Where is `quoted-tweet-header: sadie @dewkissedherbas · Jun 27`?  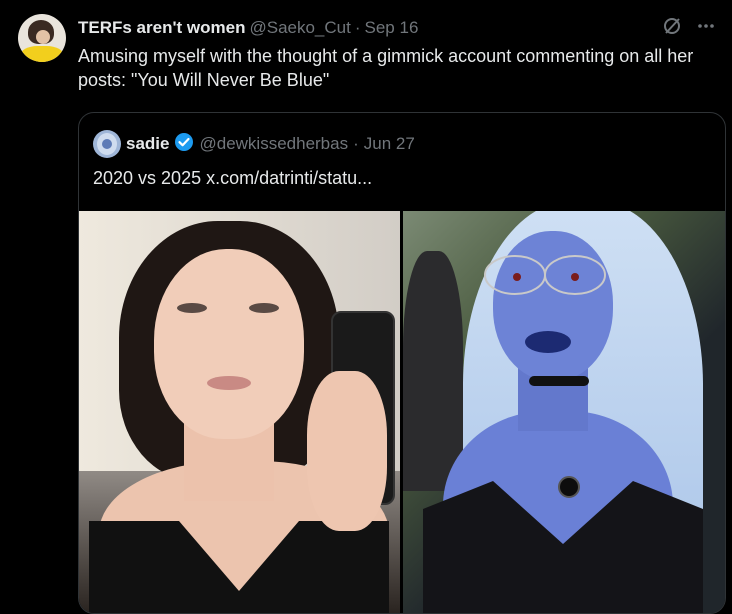
quoted-tweet-header: sadie @dewkissedherbas · Jun 27 is located at coordinates (254, 144).